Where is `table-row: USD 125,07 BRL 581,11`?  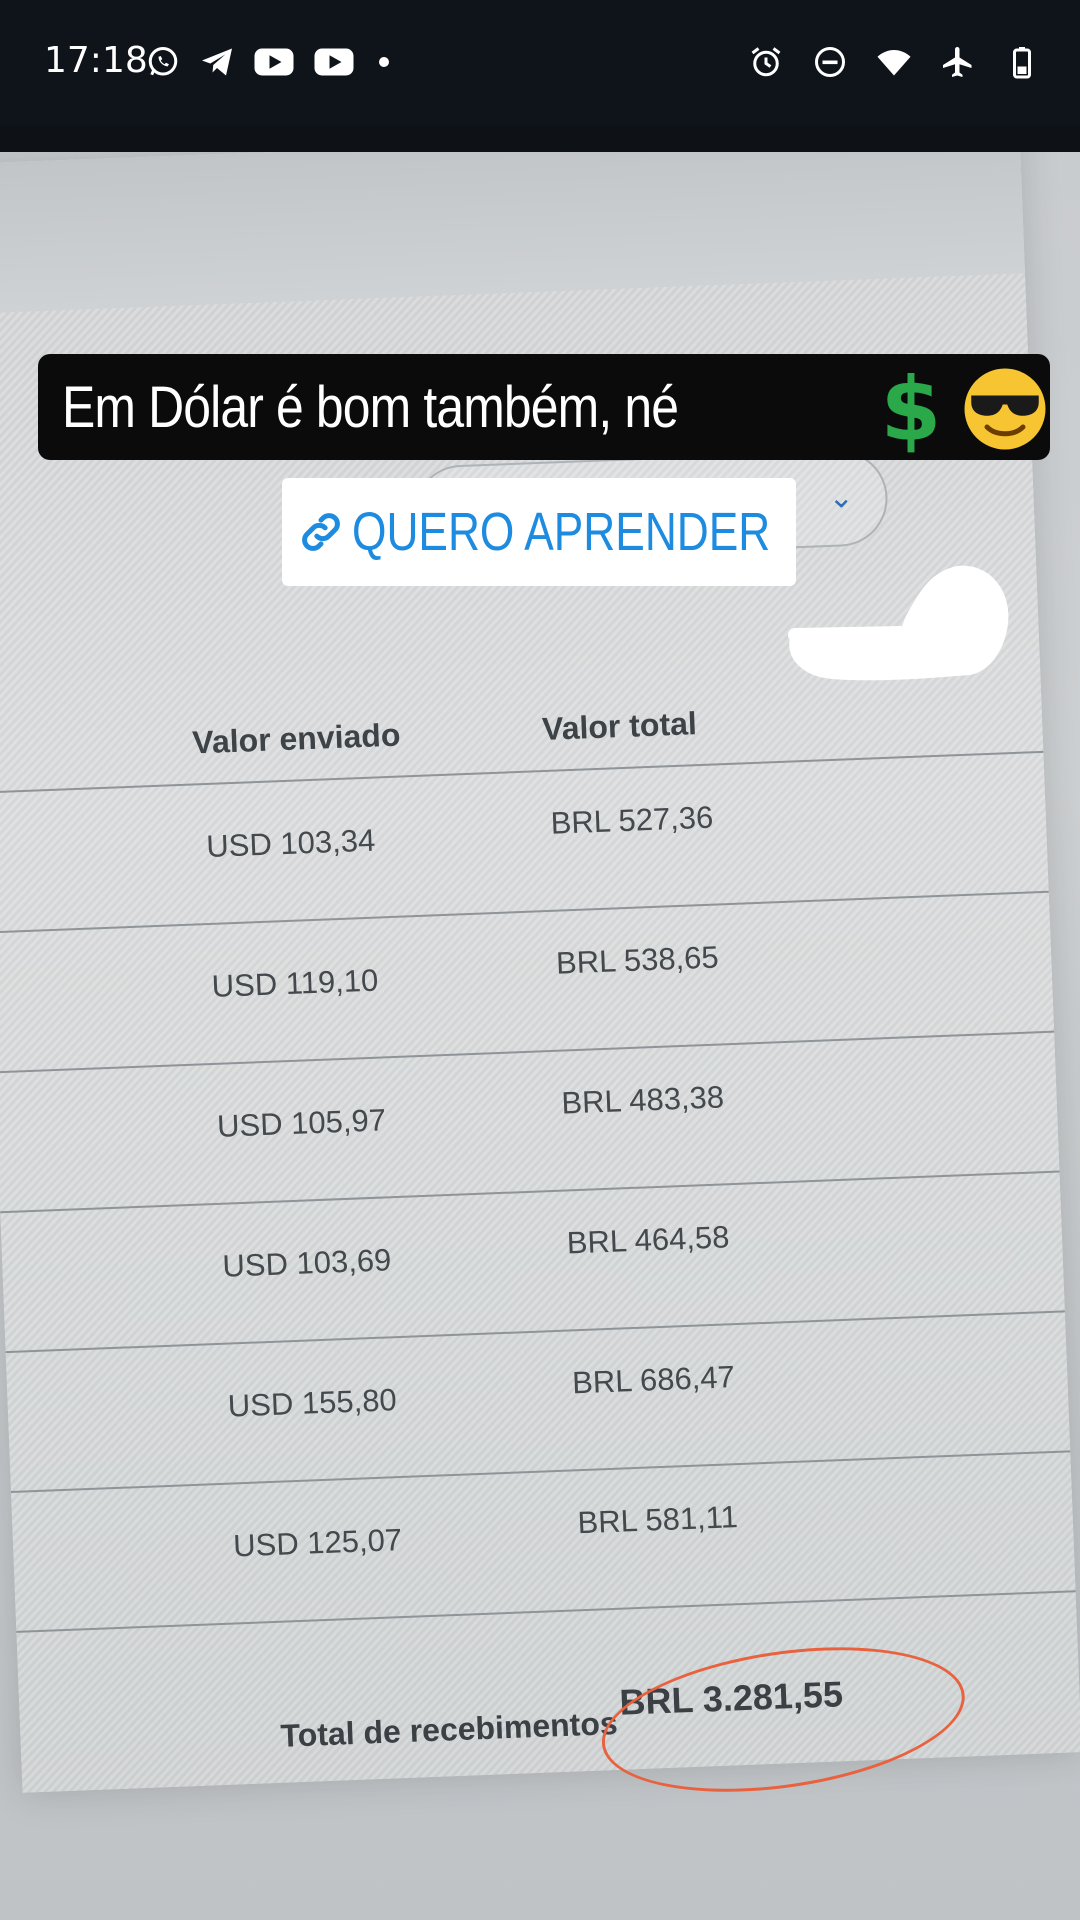 table-row: USD 125,07 BRL 581,11 is located at coordinates (542, 1530).